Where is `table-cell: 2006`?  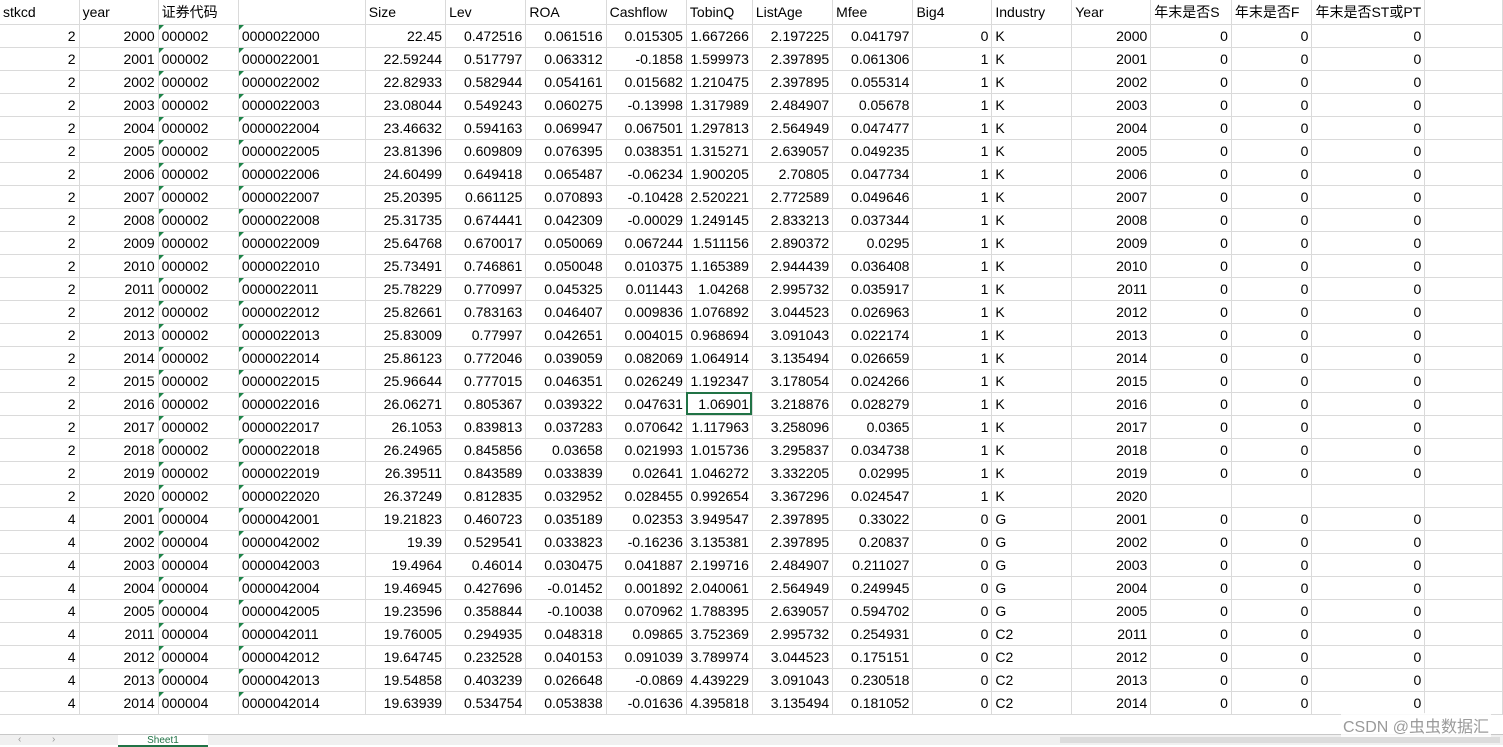
table-cell: 2006 is located at coordinates (119, 174).